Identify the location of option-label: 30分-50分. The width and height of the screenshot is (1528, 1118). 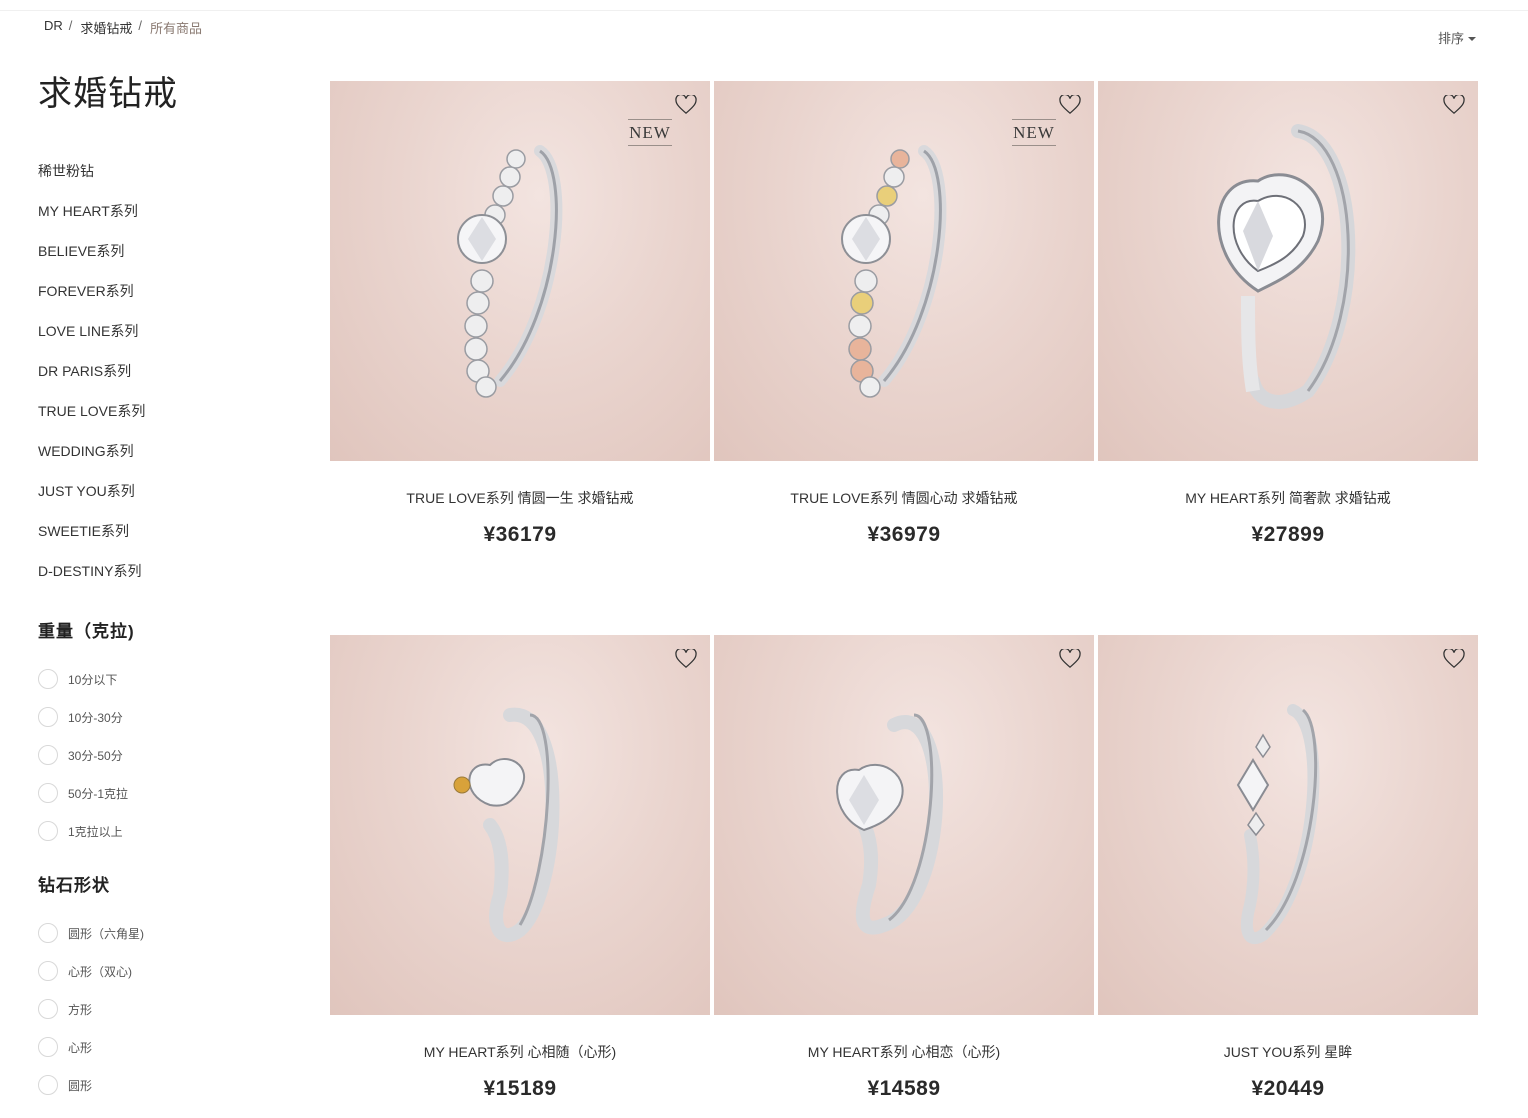
(95, 755).